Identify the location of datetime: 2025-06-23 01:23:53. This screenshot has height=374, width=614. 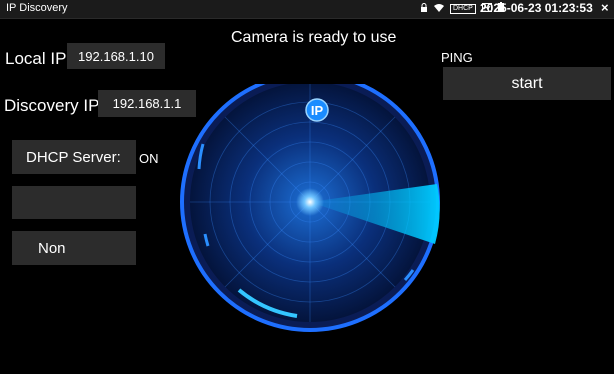
(536, 8).